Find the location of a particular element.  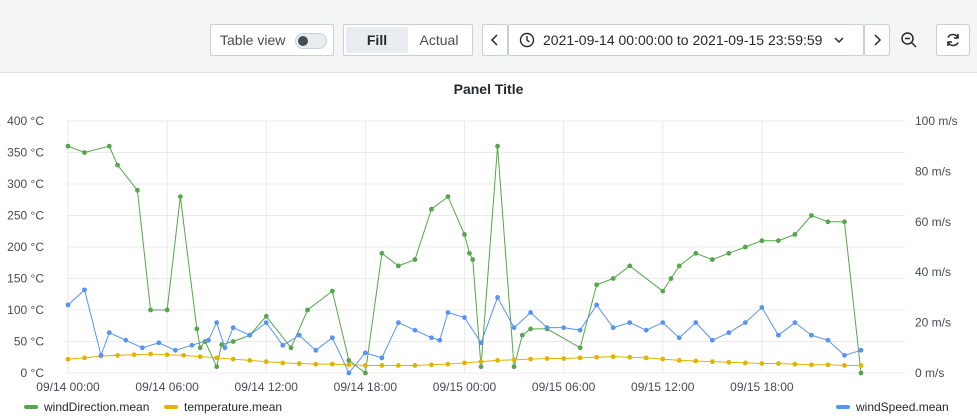

table-view-toggle-button: Table view is located at coordinates (272, 40).